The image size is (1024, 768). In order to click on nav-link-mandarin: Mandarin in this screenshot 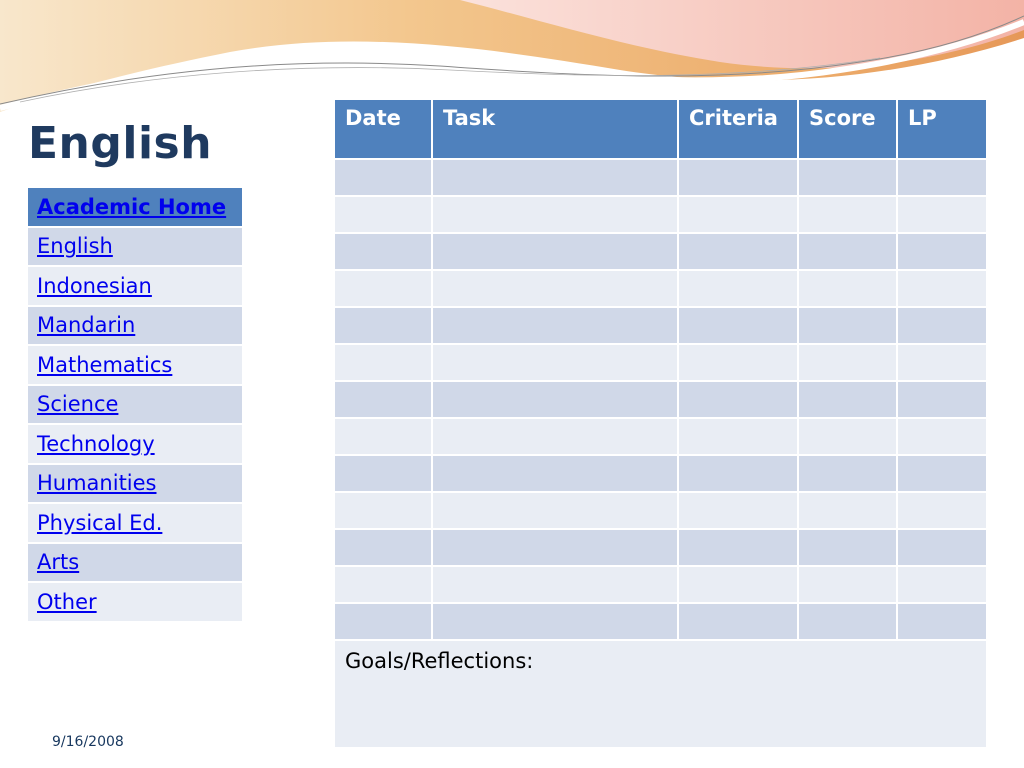, I will do `click(86, 325)`.